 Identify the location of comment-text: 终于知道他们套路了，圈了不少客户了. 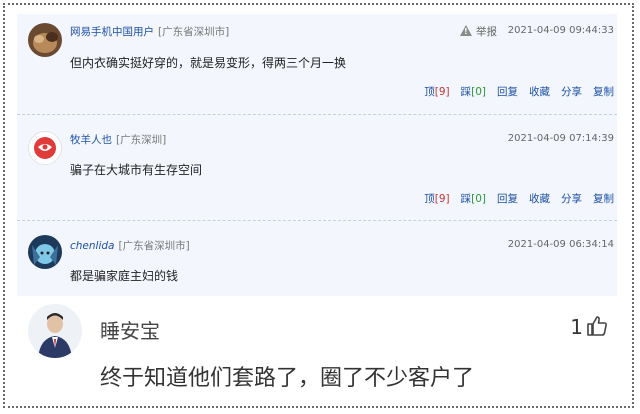
(287, 378).